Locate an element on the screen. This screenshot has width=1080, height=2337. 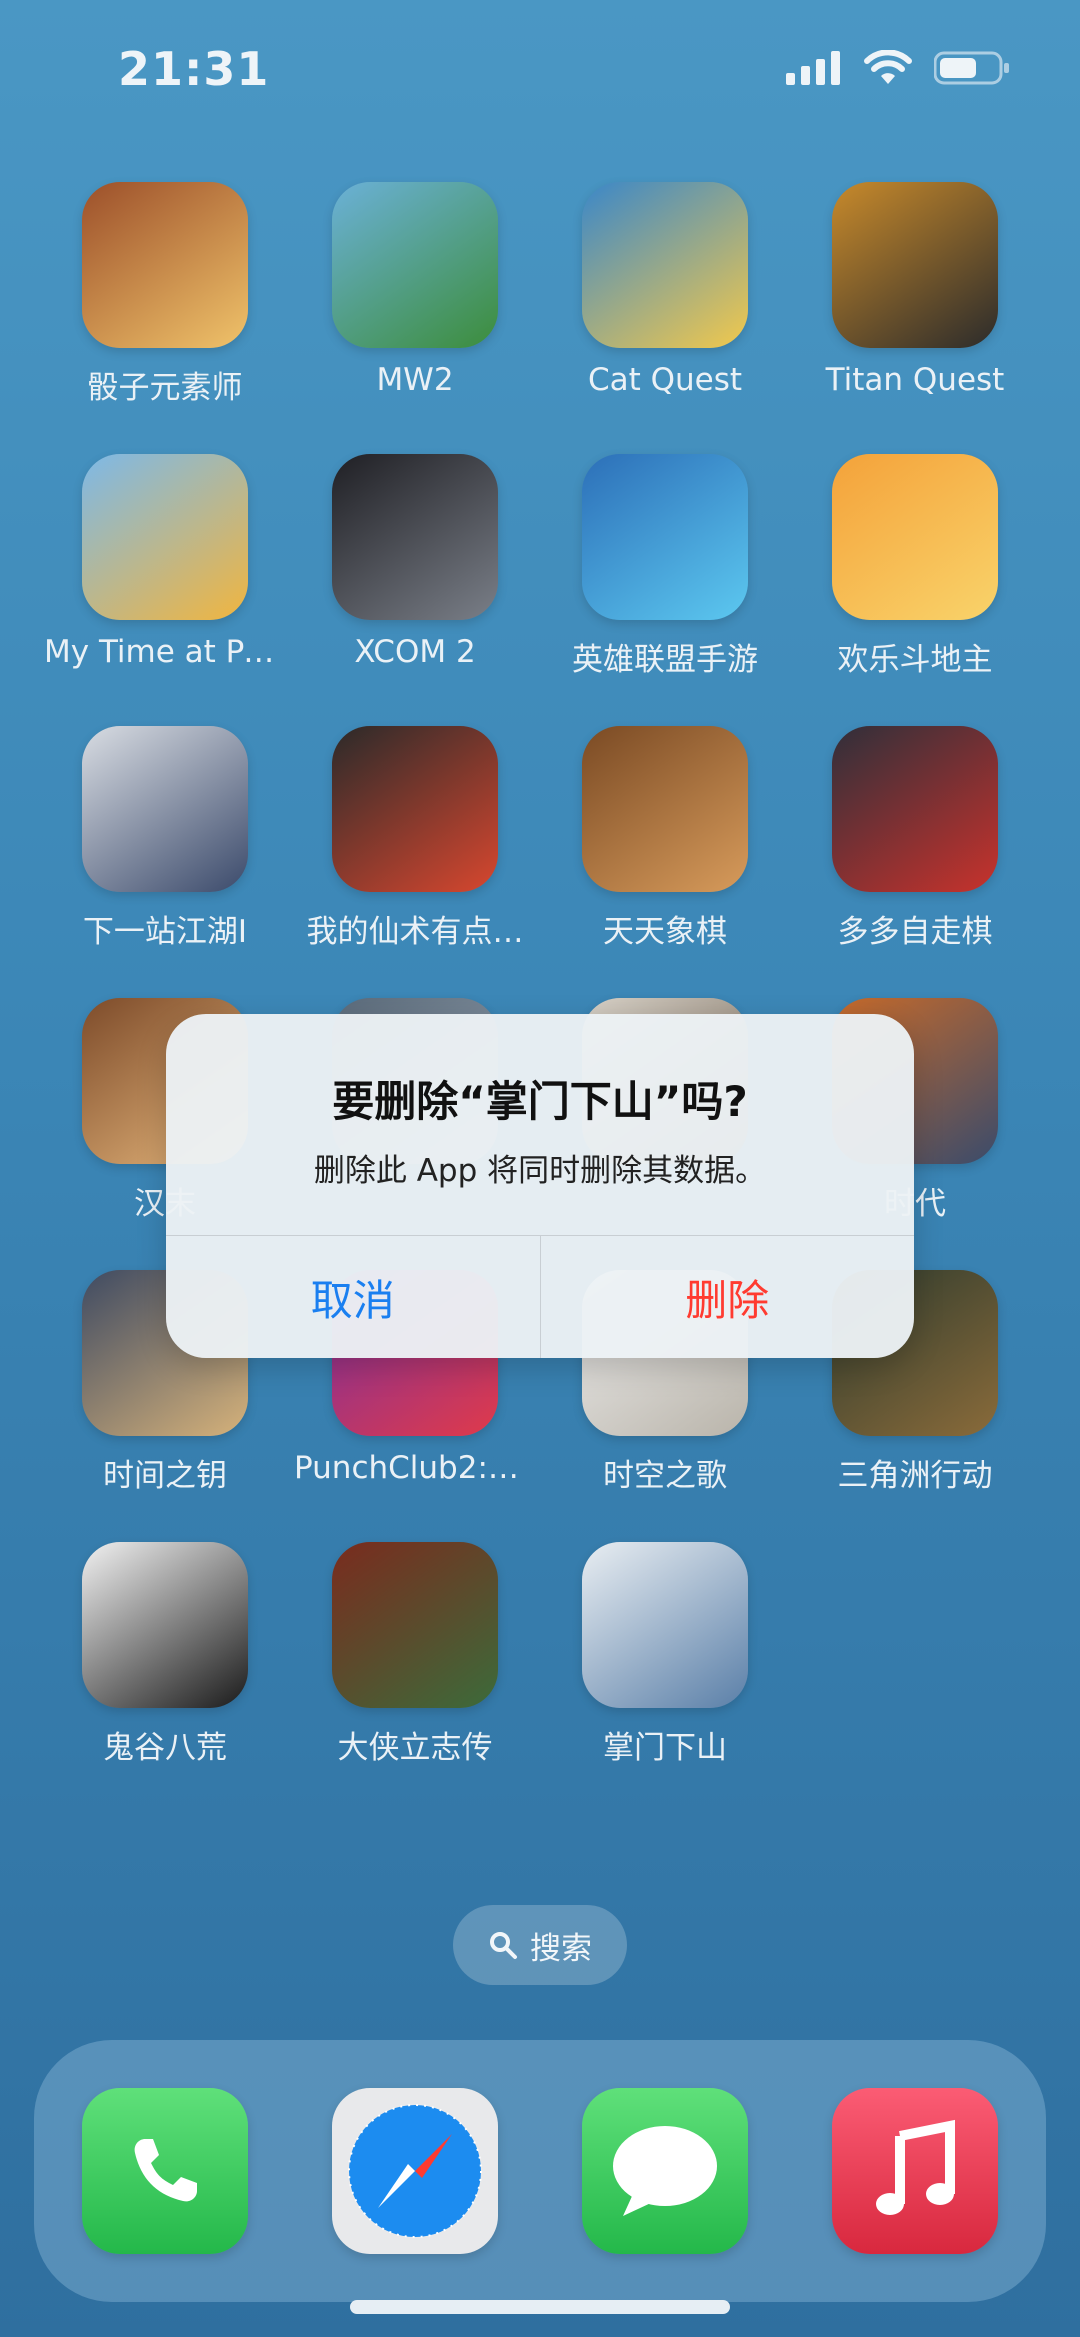
app-dou-di-zhu: 欢乐斗地主 is located at coordinates (915, 566).